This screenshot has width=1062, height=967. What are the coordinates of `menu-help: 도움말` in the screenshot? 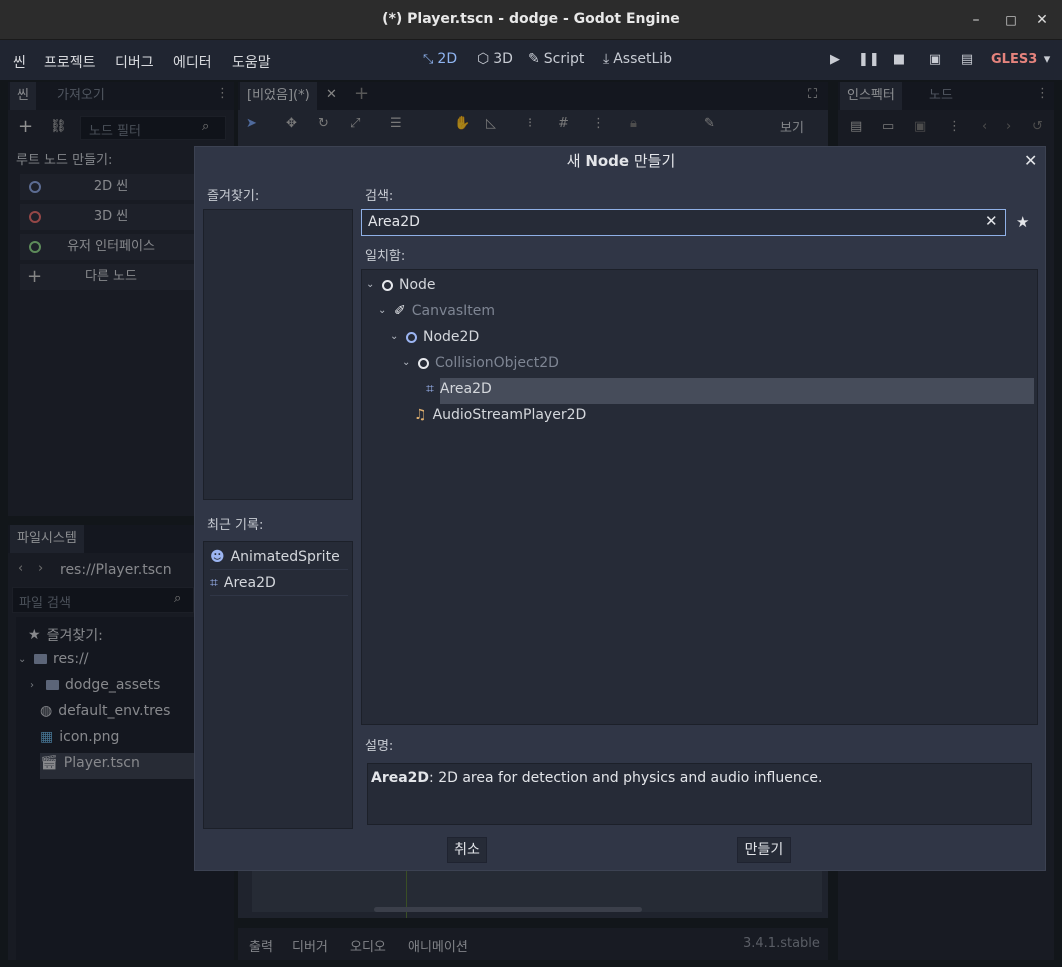 It's located at (251, 62).